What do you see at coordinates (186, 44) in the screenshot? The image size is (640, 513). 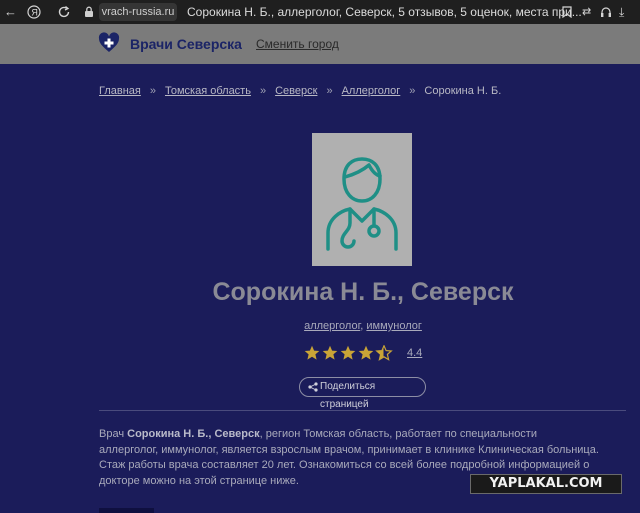 I see `site-logo-text: Врачи Северска` at bounding box center [186, 44].